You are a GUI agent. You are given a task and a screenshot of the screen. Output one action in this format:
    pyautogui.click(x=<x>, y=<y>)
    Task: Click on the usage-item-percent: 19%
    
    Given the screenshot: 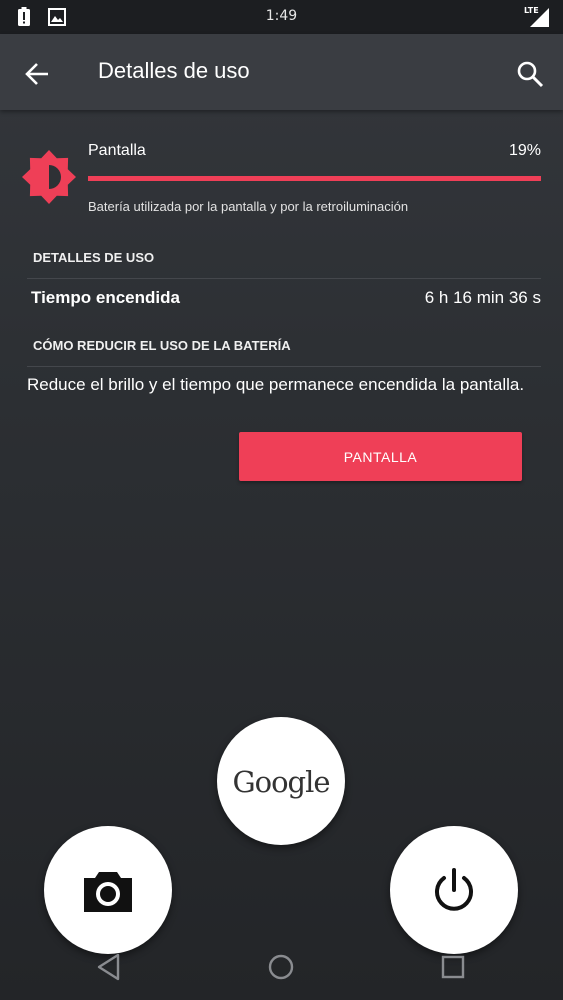 What is the action you would take?
    pyautogui.click(x=524, y=150)
    